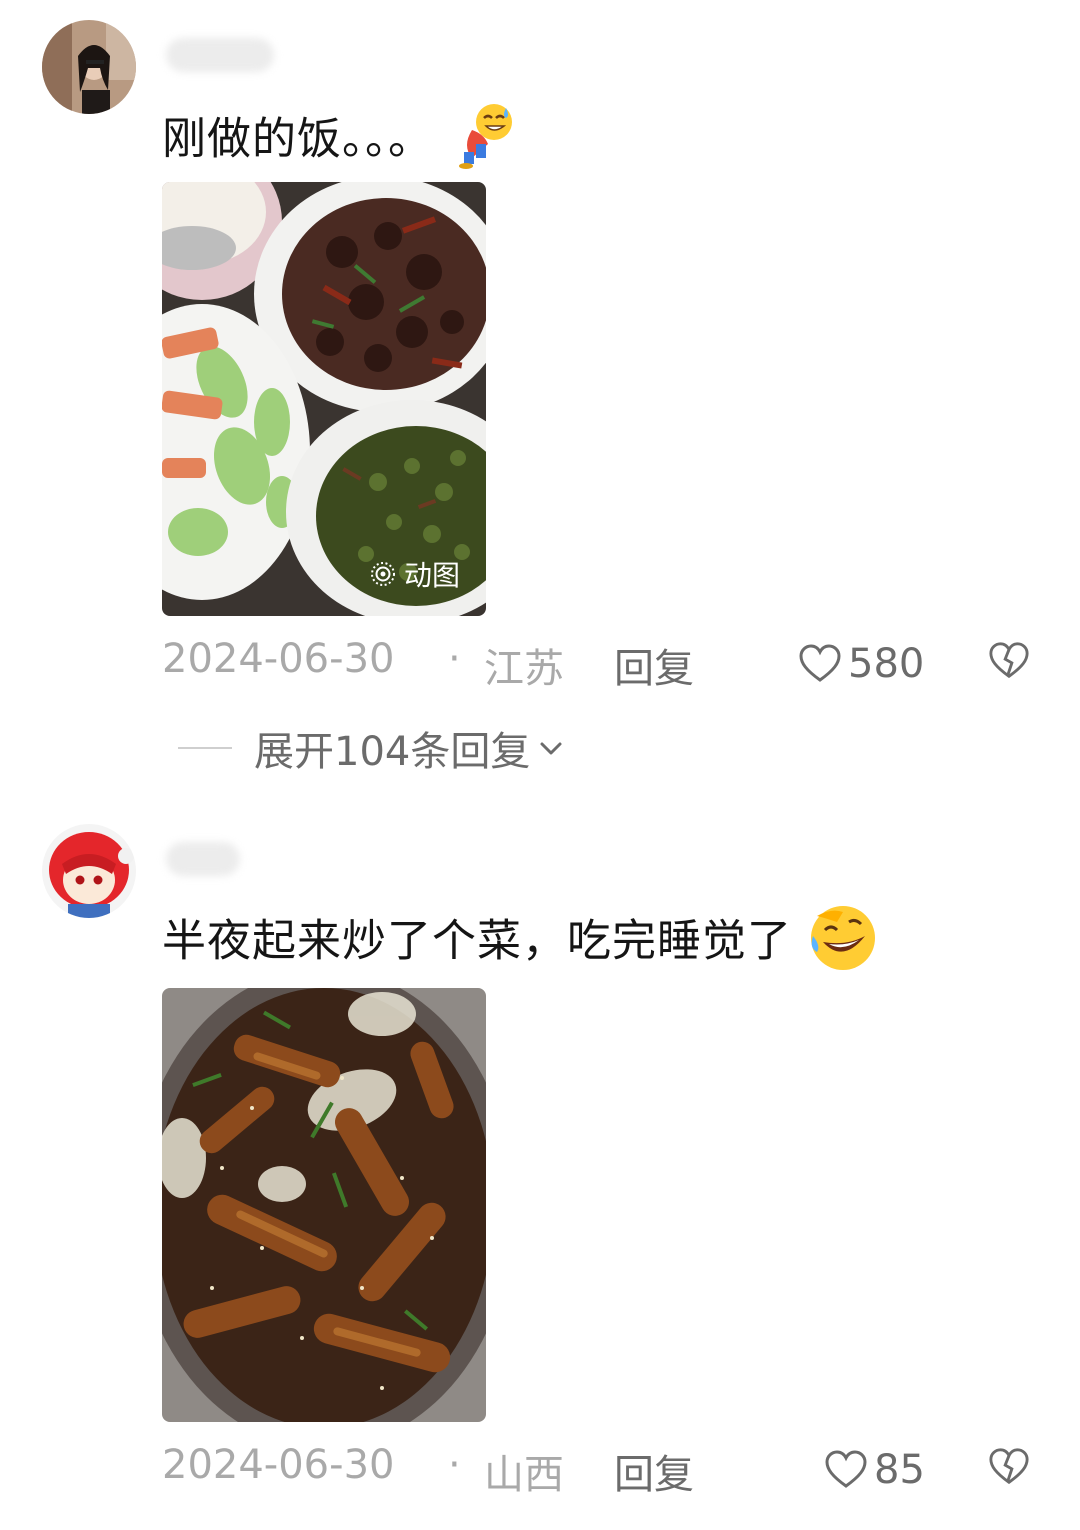 Image resolution: width=1080 pixels, height=1530 pixels. I want to click on like-button: 580, so click(861, 664).